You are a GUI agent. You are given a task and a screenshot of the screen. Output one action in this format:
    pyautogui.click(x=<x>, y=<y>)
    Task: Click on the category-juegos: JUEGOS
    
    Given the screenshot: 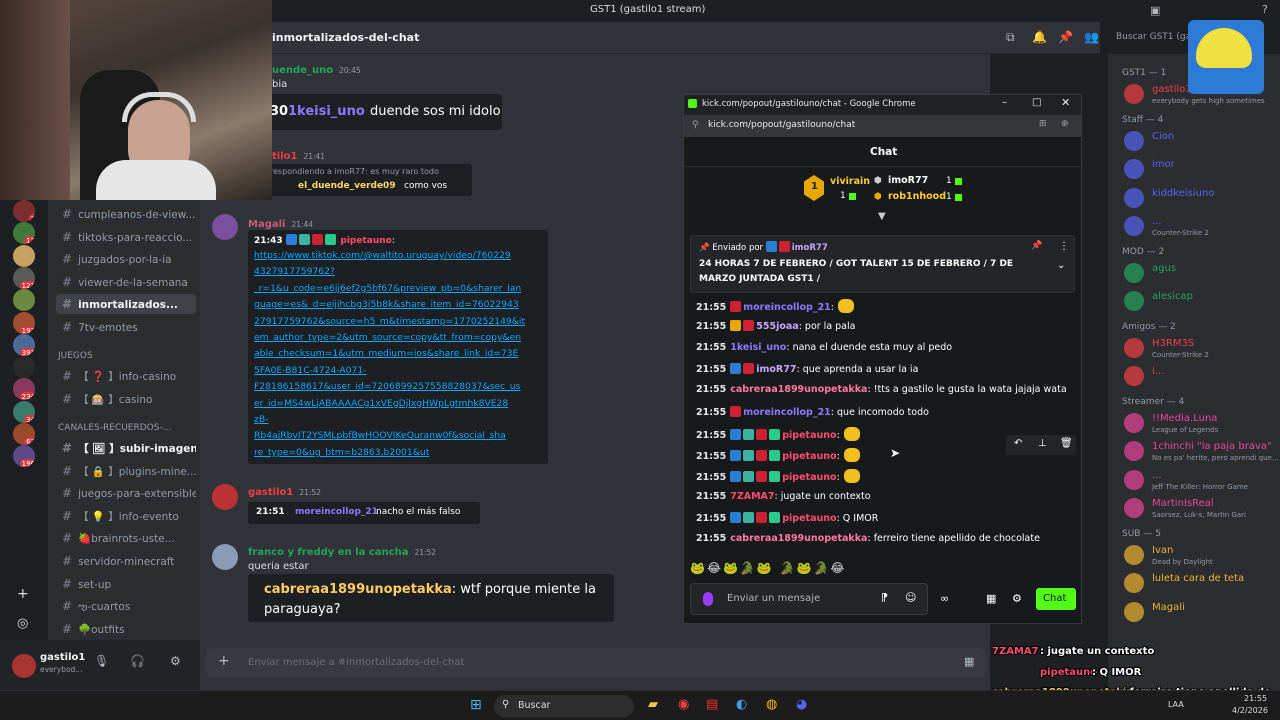 What is the action you would take?
    pyautogui.click(x=75, y=356)
    